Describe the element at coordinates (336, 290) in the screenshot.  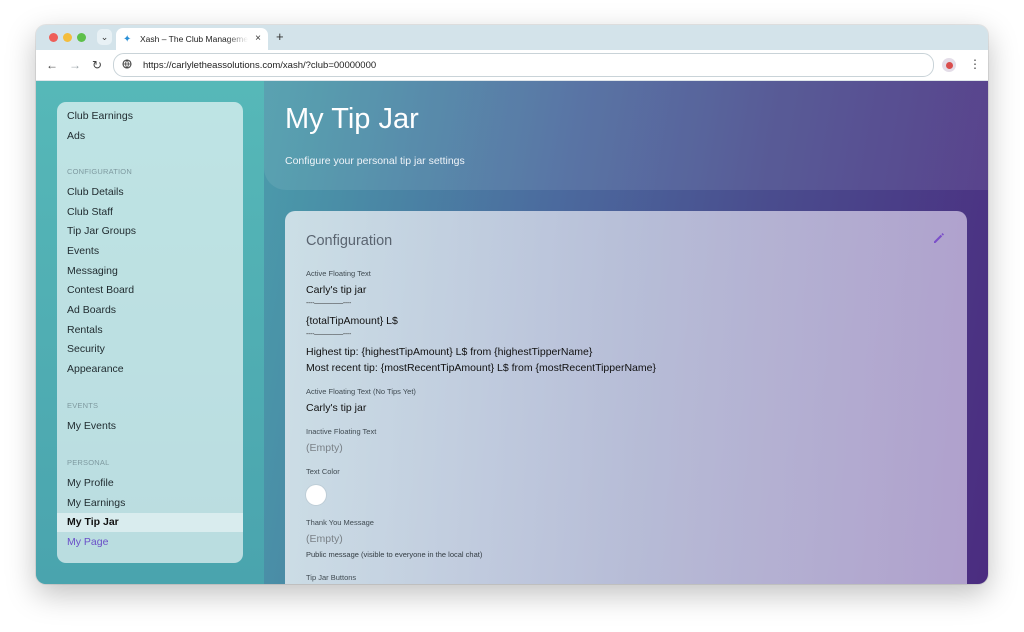
I see `active-text-line-1: Carly's tip jar` at that location.